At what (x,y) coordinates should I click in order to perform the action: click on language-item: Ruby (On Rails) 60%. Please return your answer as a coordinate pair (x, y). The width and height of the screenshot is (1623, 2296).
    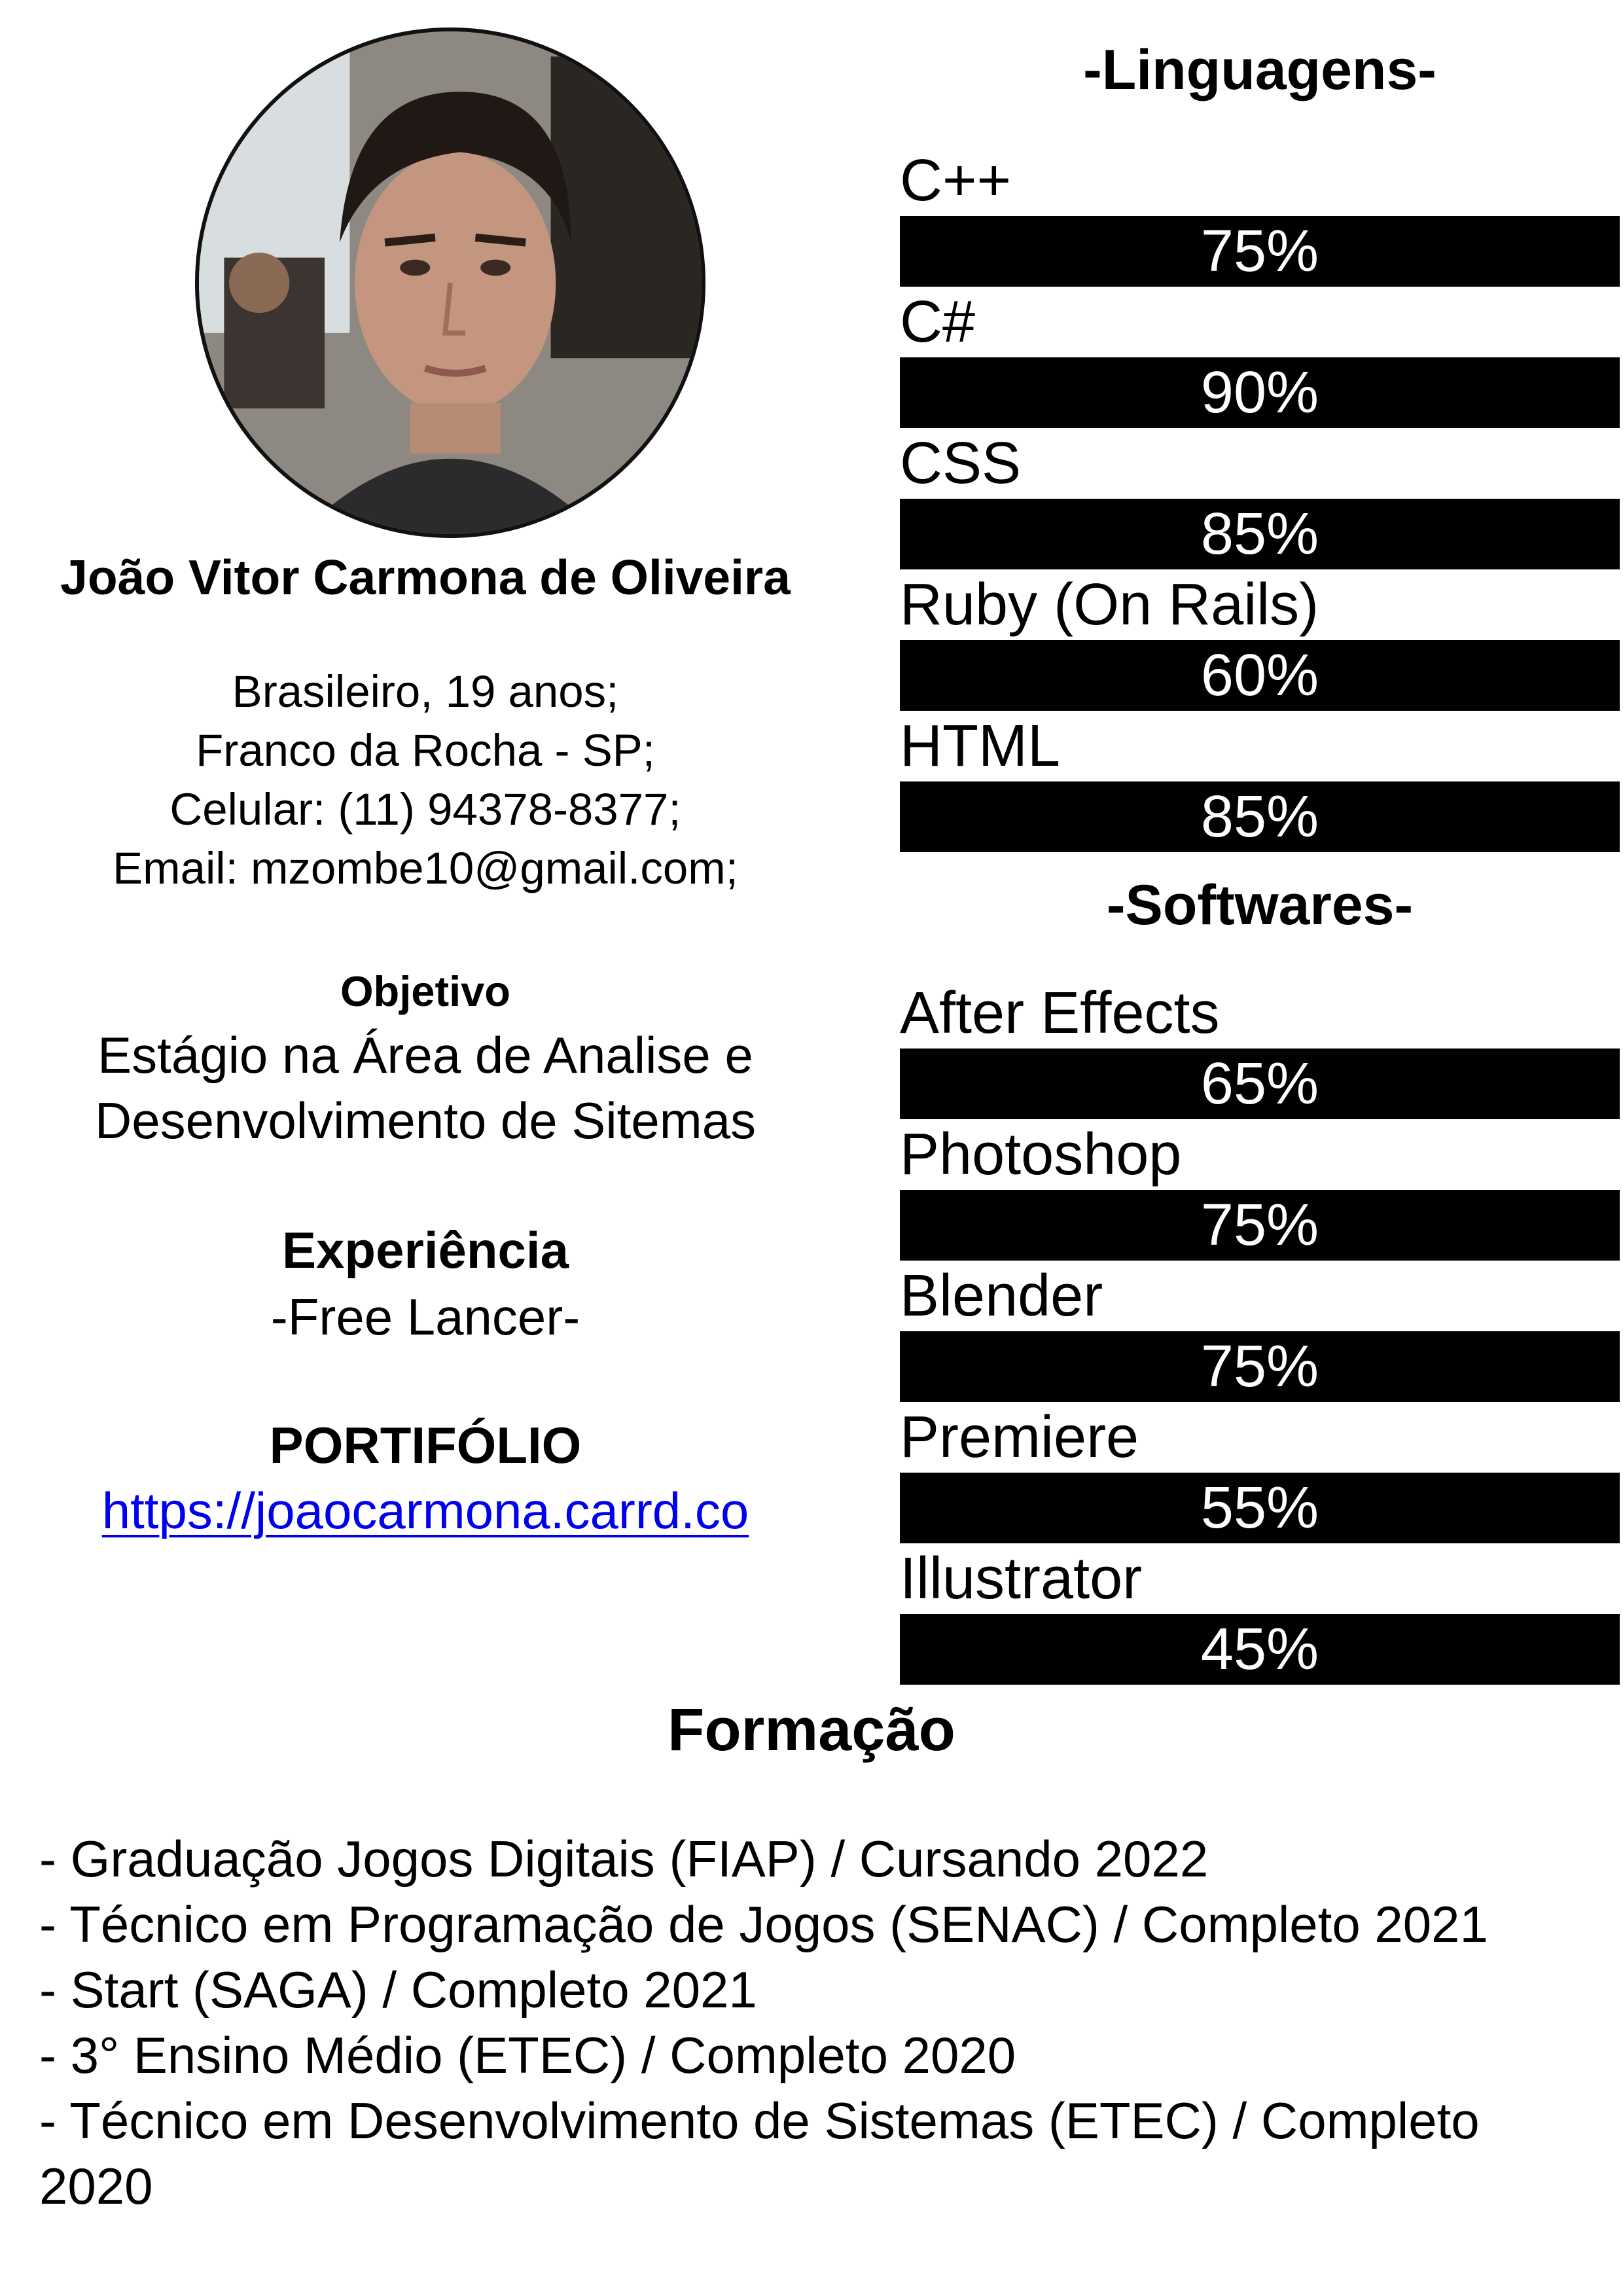
    Looking at the image, I should click on (1260, 640).